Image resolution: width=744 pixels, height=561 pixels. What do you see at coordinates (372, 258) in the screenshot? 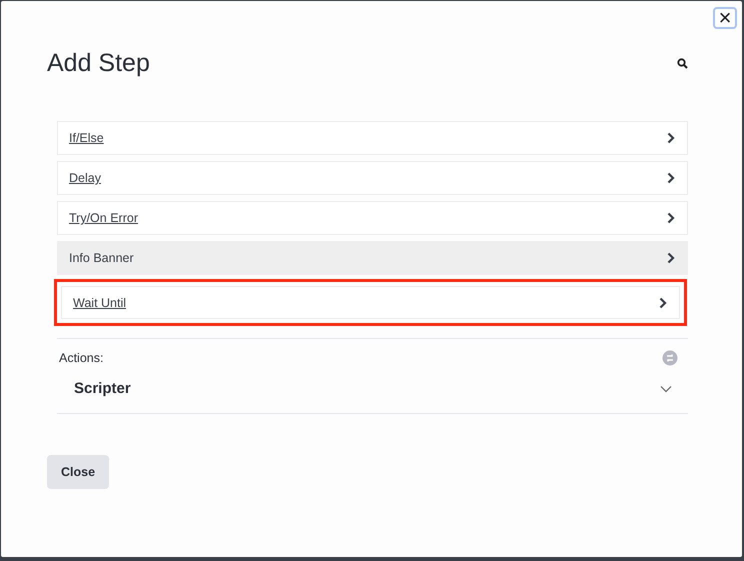
I see `step-item: Info Banner` at bounding box center [372, 258].